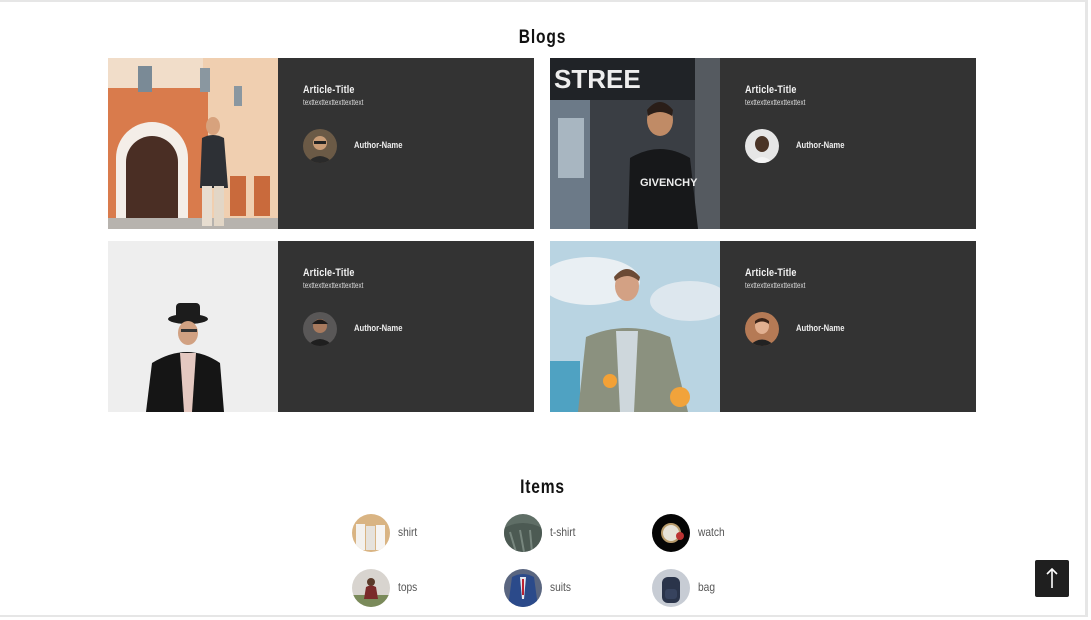  What do you see at coordinates (706, 587) in the screenshot?
I see `item-label: bag` at bounding box center [706, 587].